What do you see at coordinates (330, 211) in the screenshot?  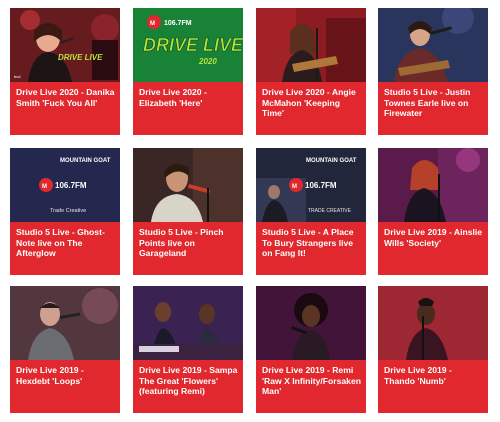 I see `svg-text: TRADE CREATIVE` at bounding box center [330, 211].